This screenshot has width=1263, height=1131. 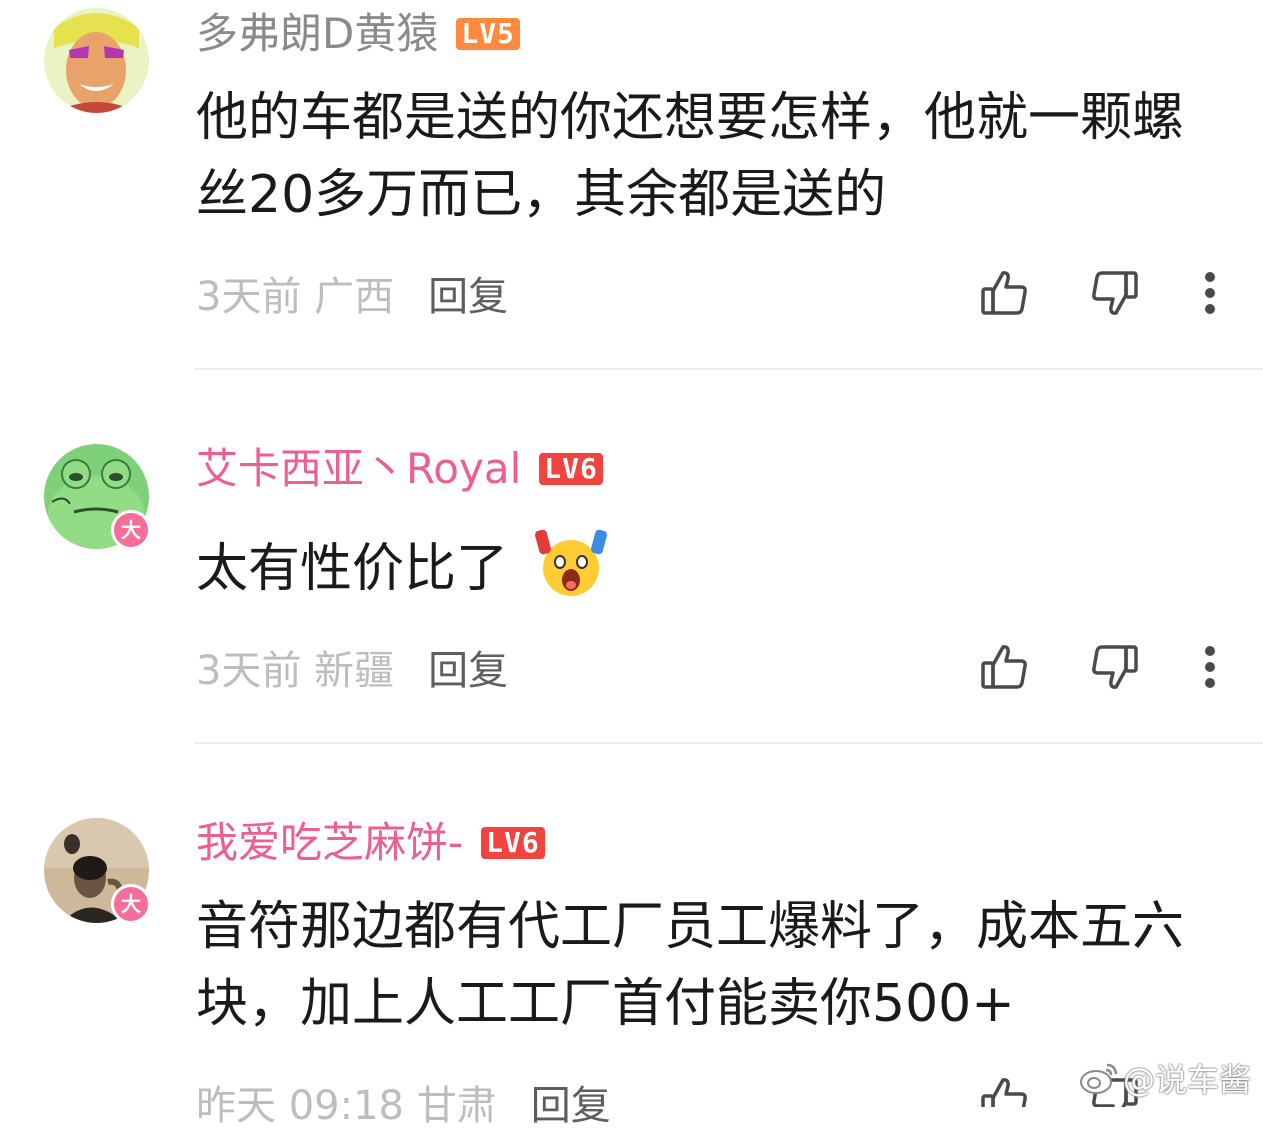 I want to click on weibo-logo-icon, so click(x=1098, y=1078).